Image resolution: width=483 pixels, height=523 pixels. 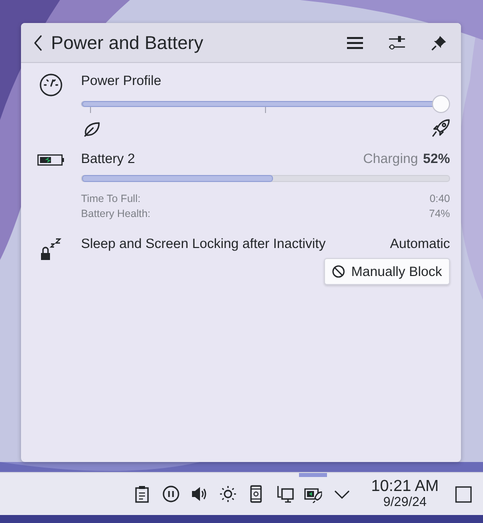 I want to click on show-desktop-icon, so click(x=463, y=494).